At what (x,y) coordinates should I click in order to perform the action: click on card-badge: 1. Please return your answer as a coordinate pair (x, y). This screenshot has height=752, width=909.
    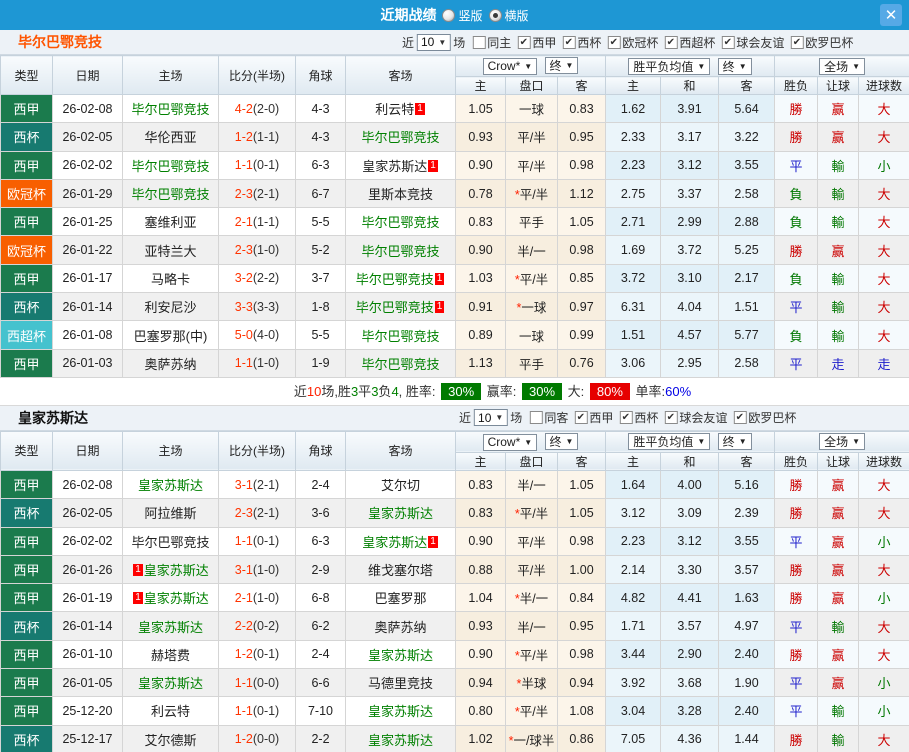
    Looking at the image, I should click on (138, 598).